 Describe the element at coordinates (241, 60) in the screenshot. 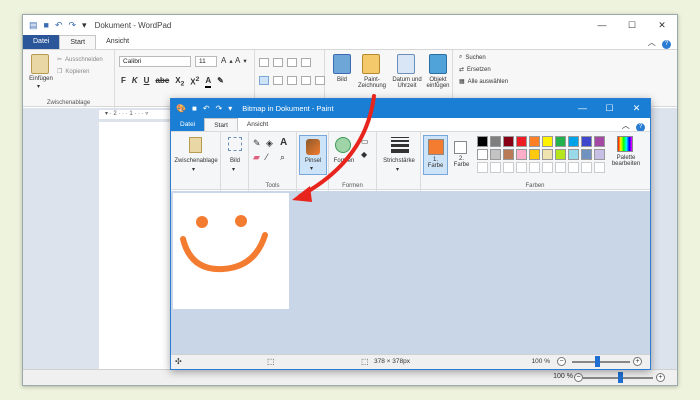

I see `shrink-font-icon: A ▾` at that location.